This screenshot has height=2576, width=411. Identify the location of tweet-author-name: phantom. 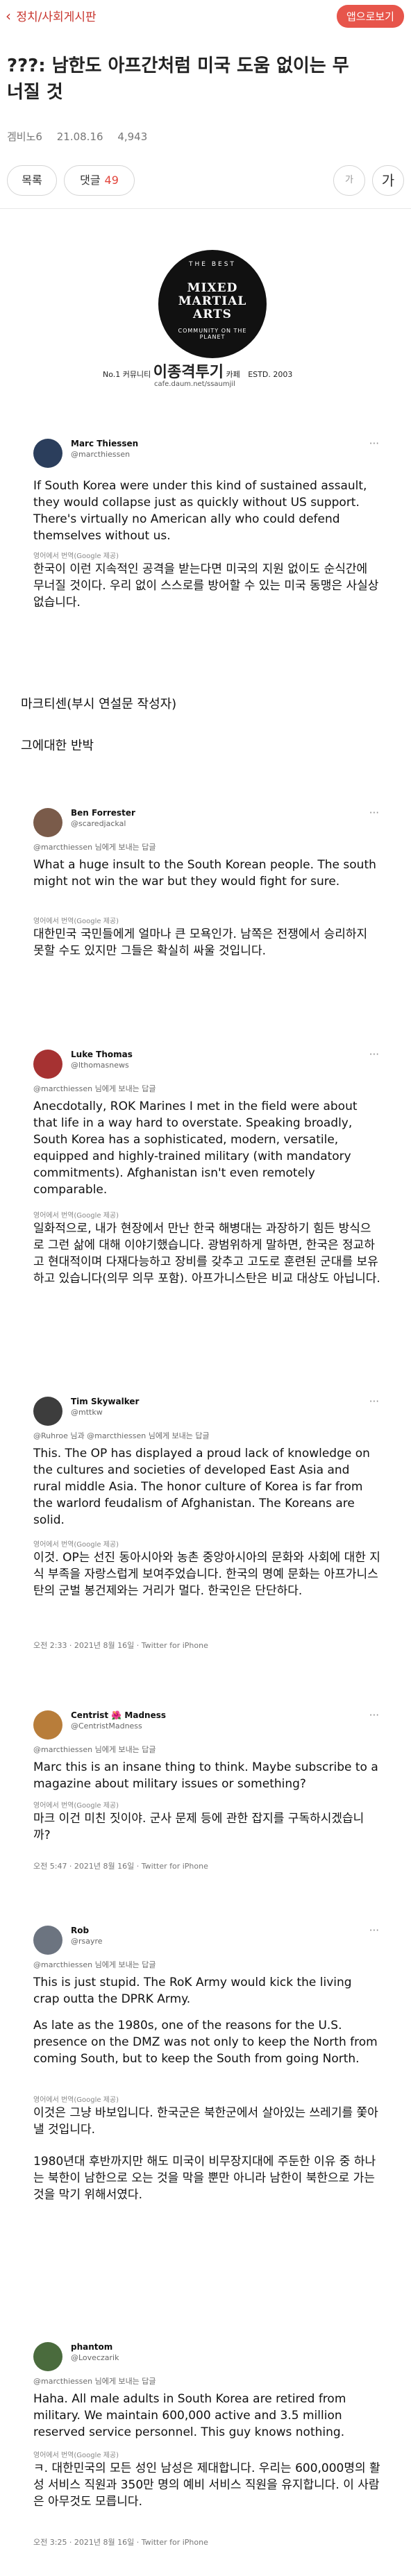
(92, 2347).